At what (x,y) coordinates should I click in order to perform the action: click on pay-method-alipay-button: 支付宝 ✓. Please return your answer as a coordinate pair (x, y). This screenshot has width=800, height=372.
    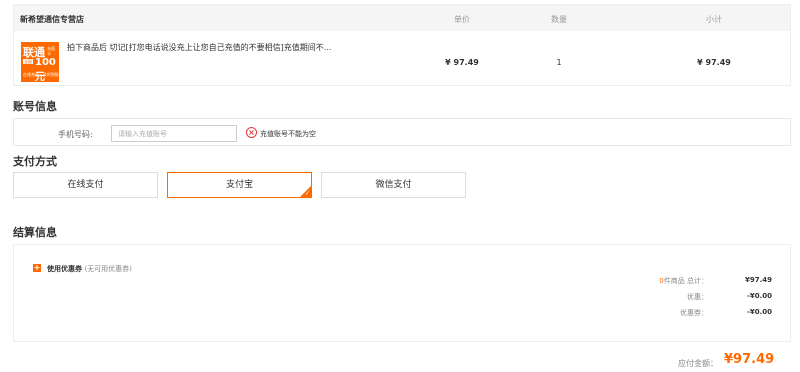
    Looking at the image, I should click on (239, 185).